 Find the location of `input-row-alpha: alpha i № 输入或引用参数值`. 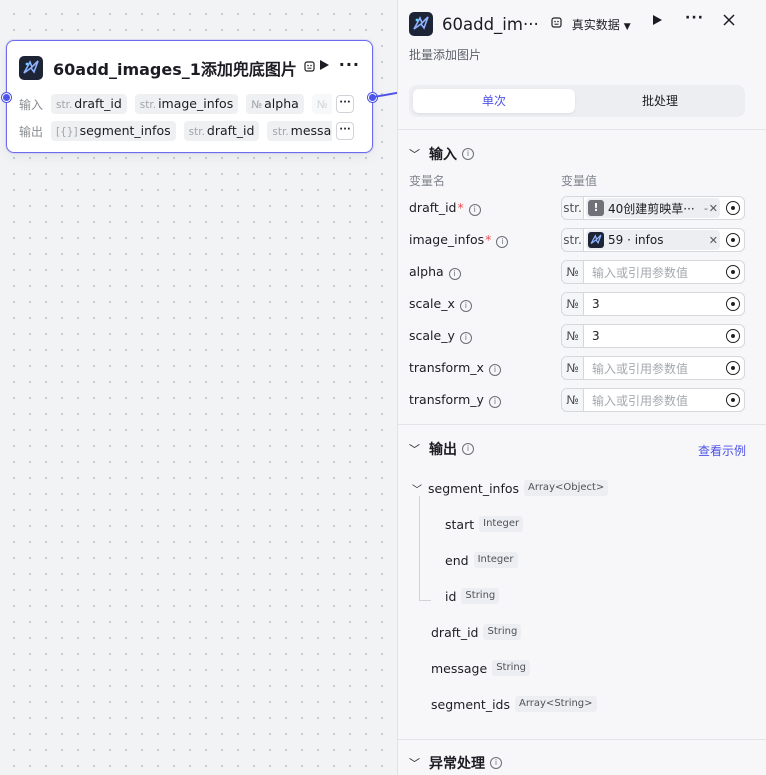

input-row-alpha: alpha i № 输入或引用参数值 is located at coordinates (577, 272).